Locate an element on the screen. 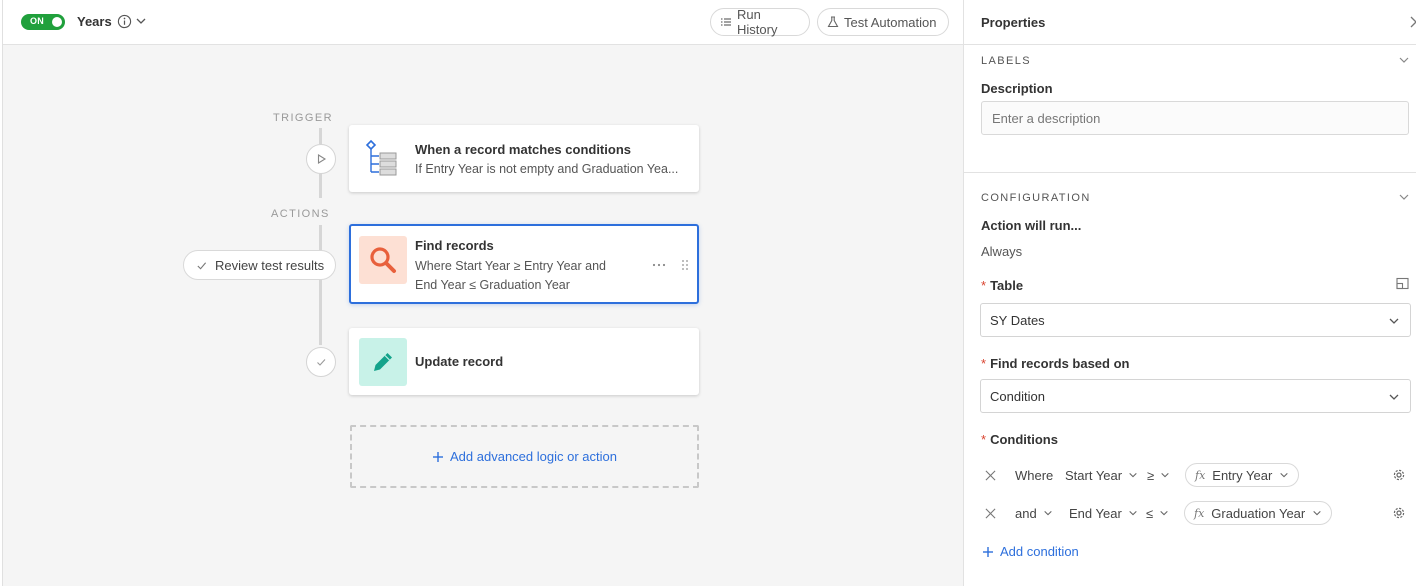 This screenshot has width=1416, height=586. condition-row: Where Start Year ≥ fx Entry Year is located at coordinates (1196, 475).